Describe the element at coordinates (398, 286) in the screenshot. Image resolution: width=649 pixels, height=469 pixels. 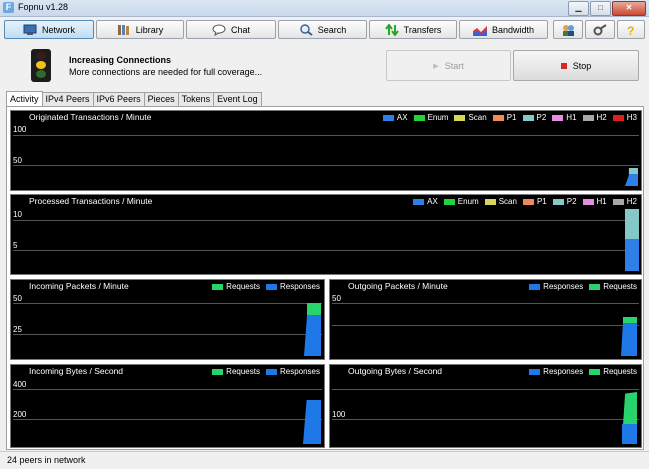
I see `chart-title: Outgoing Packets / Minute` at that location.